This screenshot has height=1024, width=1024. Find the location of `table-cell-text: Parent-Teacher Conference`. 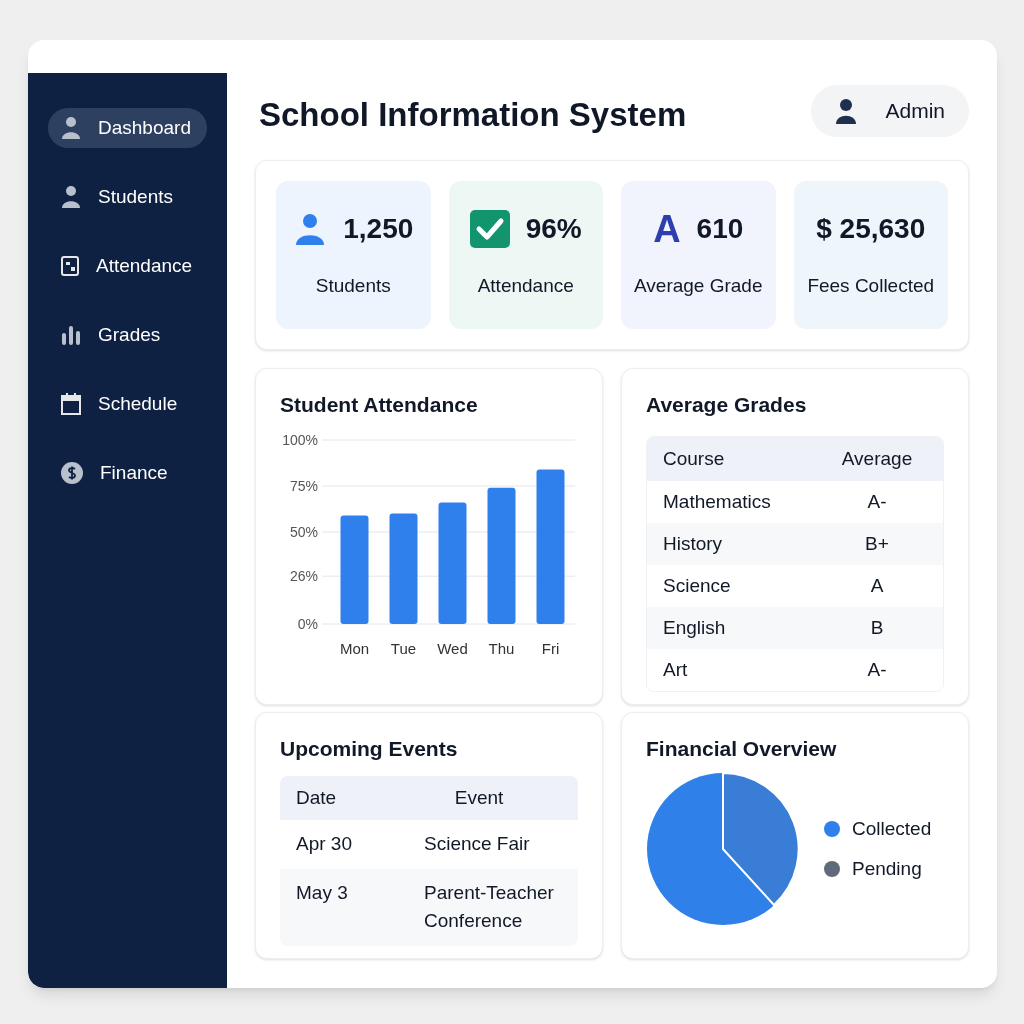

table-cell-text: Parent-Teacher Conference is located at coordinates (489, 906).